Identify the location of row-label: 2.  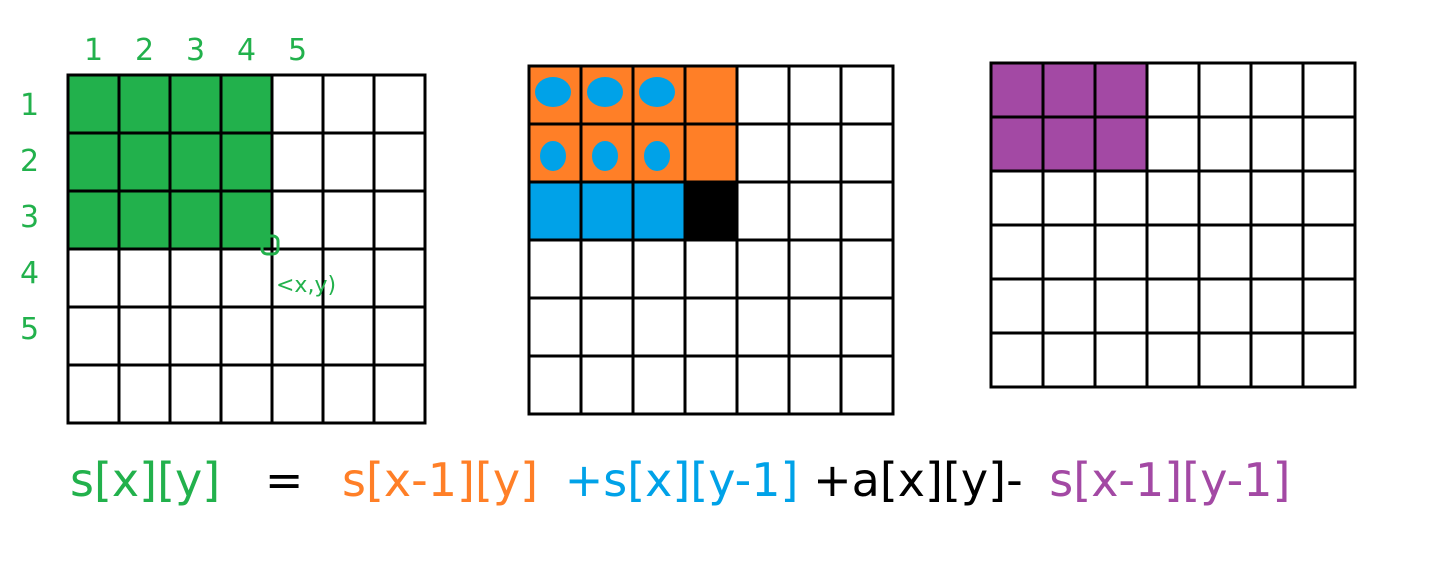
(29, 161).